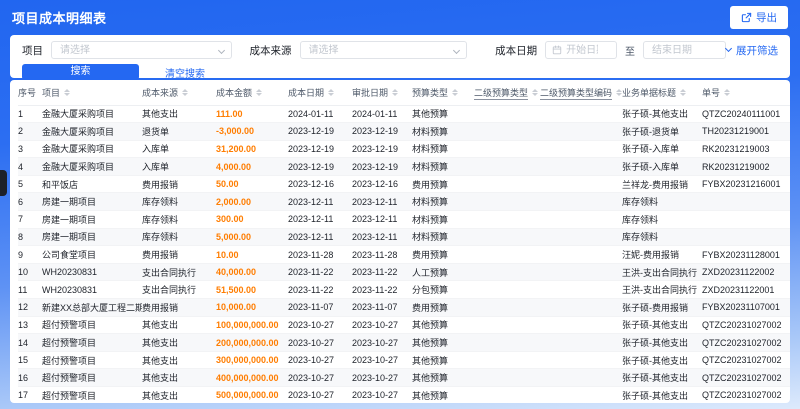  Describe the element at coordinates (252, 394) in the screenshot. I see `table-cell: 500,000,000.00` at that location.